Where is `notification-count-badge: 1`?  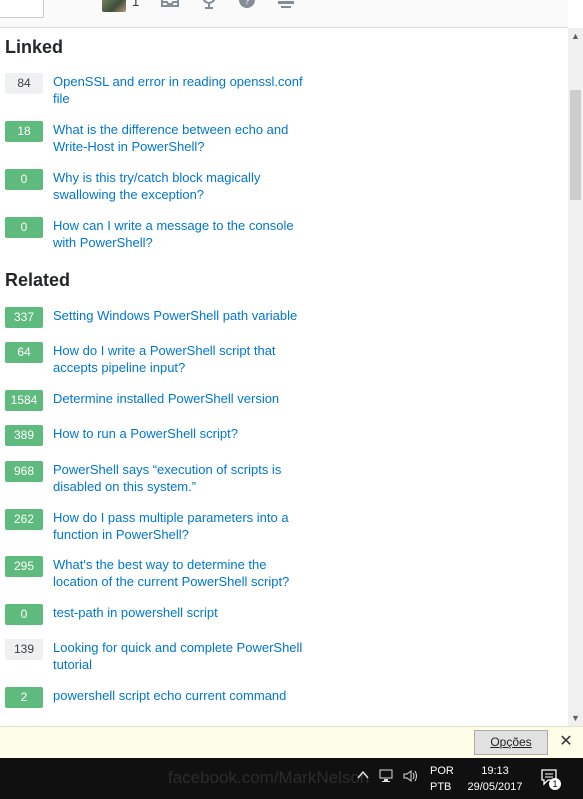
notification-count-badge: 1 is located at coordinates (555, 784).